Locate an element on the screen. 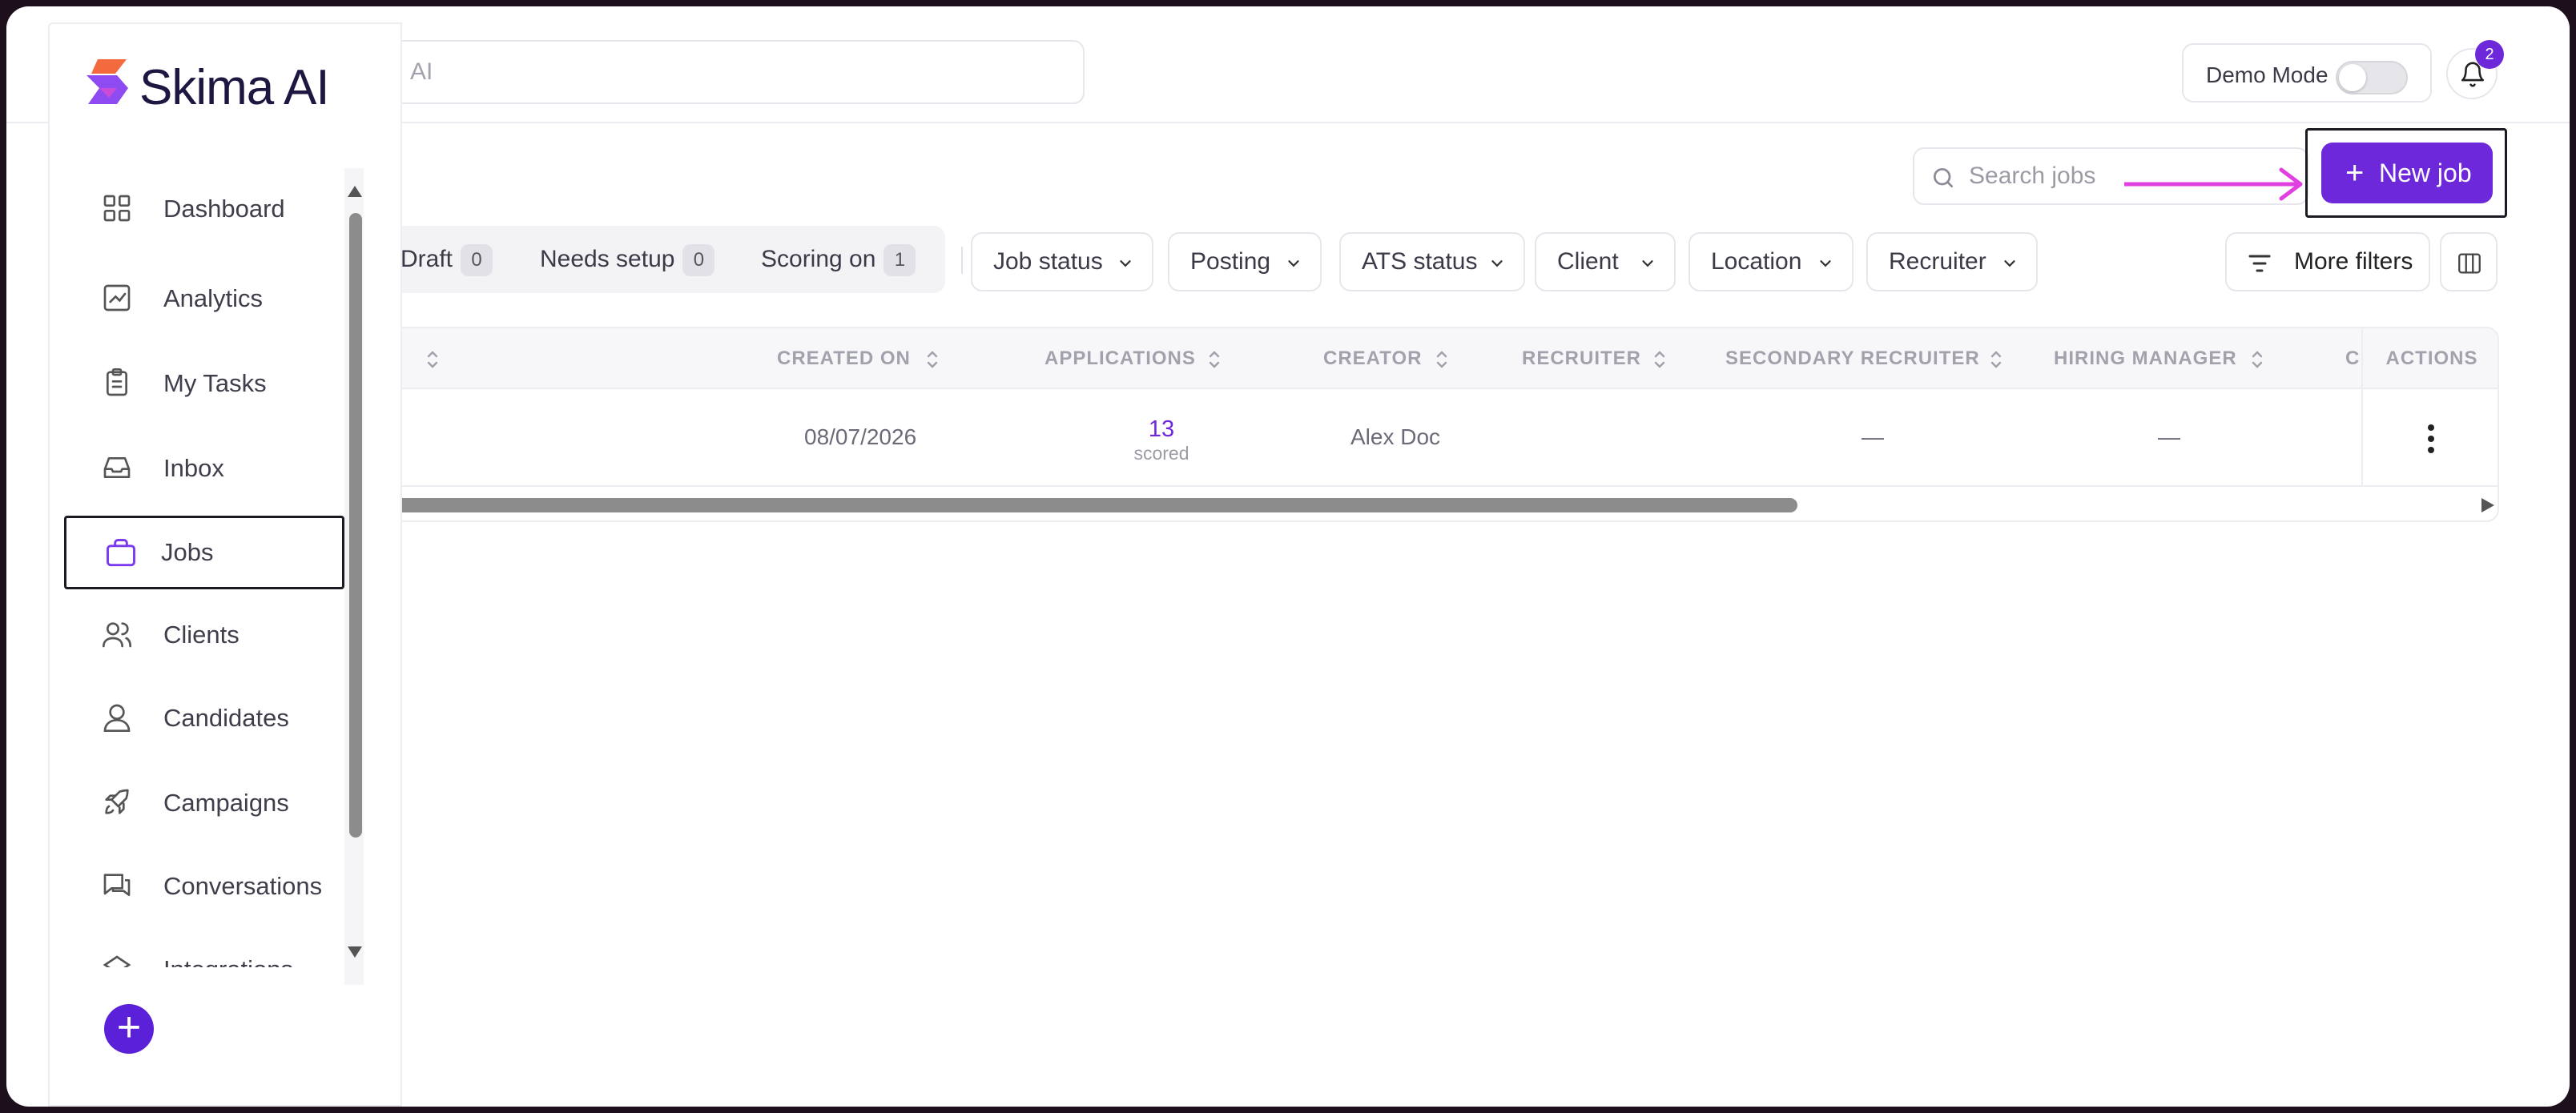  chat-icon is located at coordinates (117, 885).